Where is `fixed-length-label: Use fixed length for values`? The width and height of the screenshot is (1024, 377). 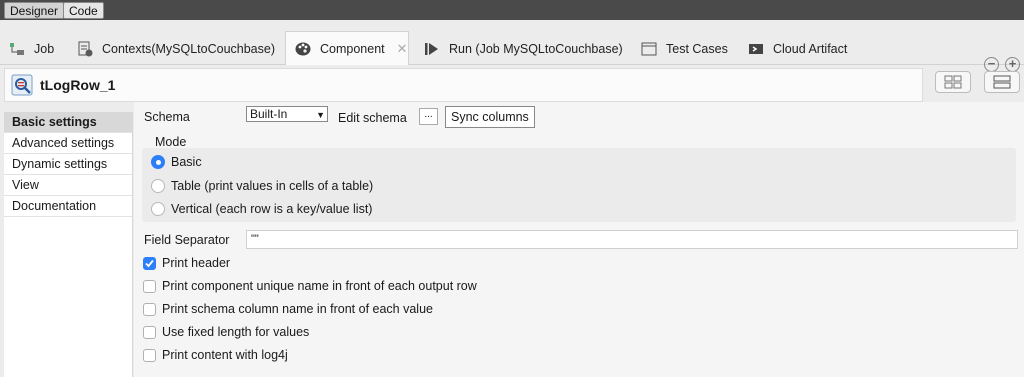 fixed-length-label: Use fixed length for values is located at coordinates (236, 332).